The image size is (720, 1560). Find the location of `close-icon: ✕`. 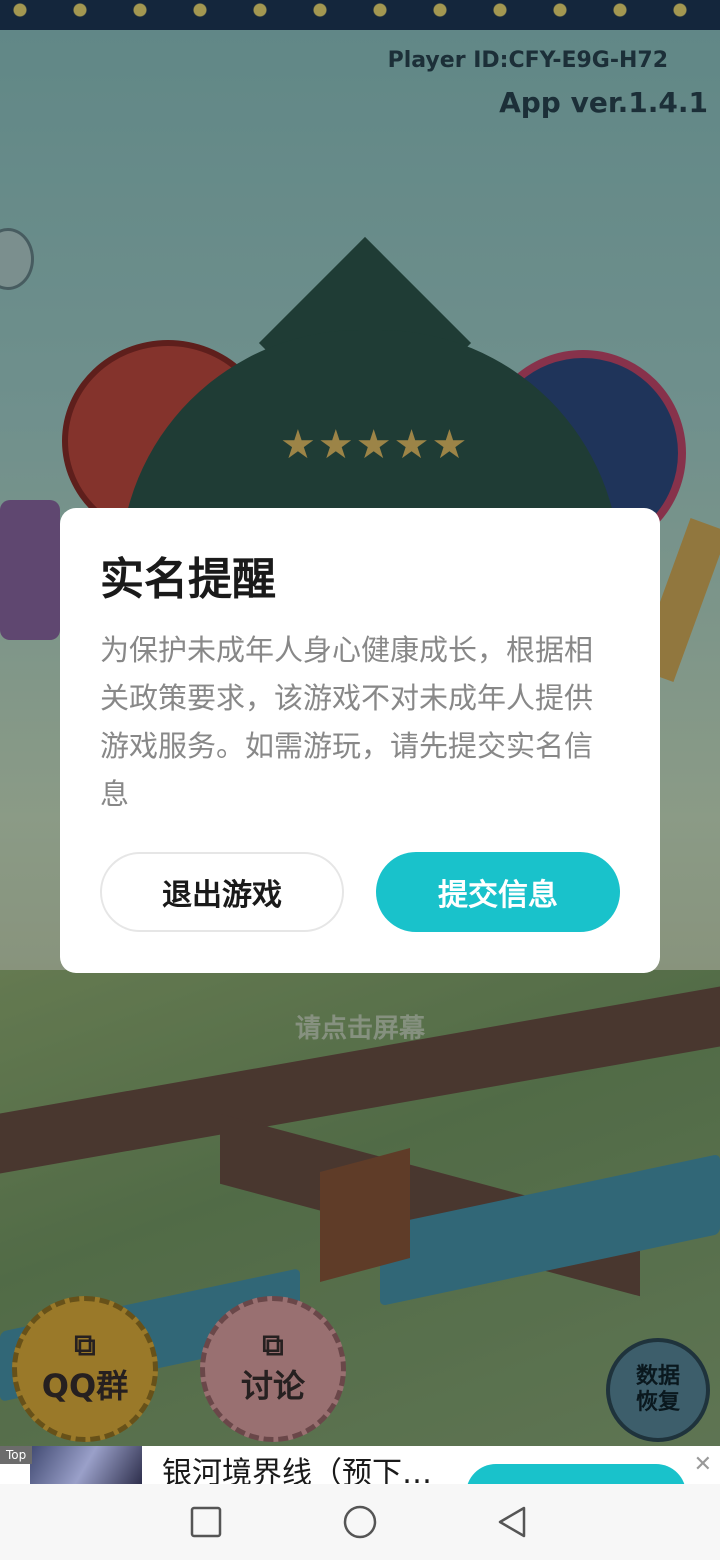

close-icon: ✕ is located at coordinates (703, 1464).